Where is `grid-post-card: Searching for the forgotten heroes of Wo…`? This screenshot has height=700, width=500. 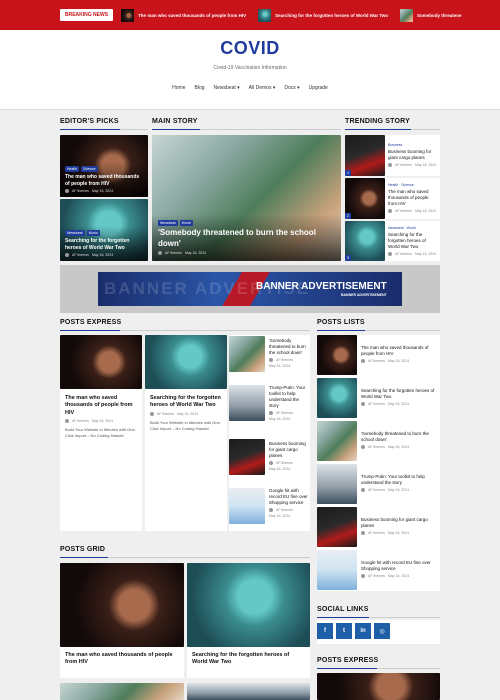 grid-post-card: Searching for the forgotten heroes of Wo… is located at coordinates (248, 620).